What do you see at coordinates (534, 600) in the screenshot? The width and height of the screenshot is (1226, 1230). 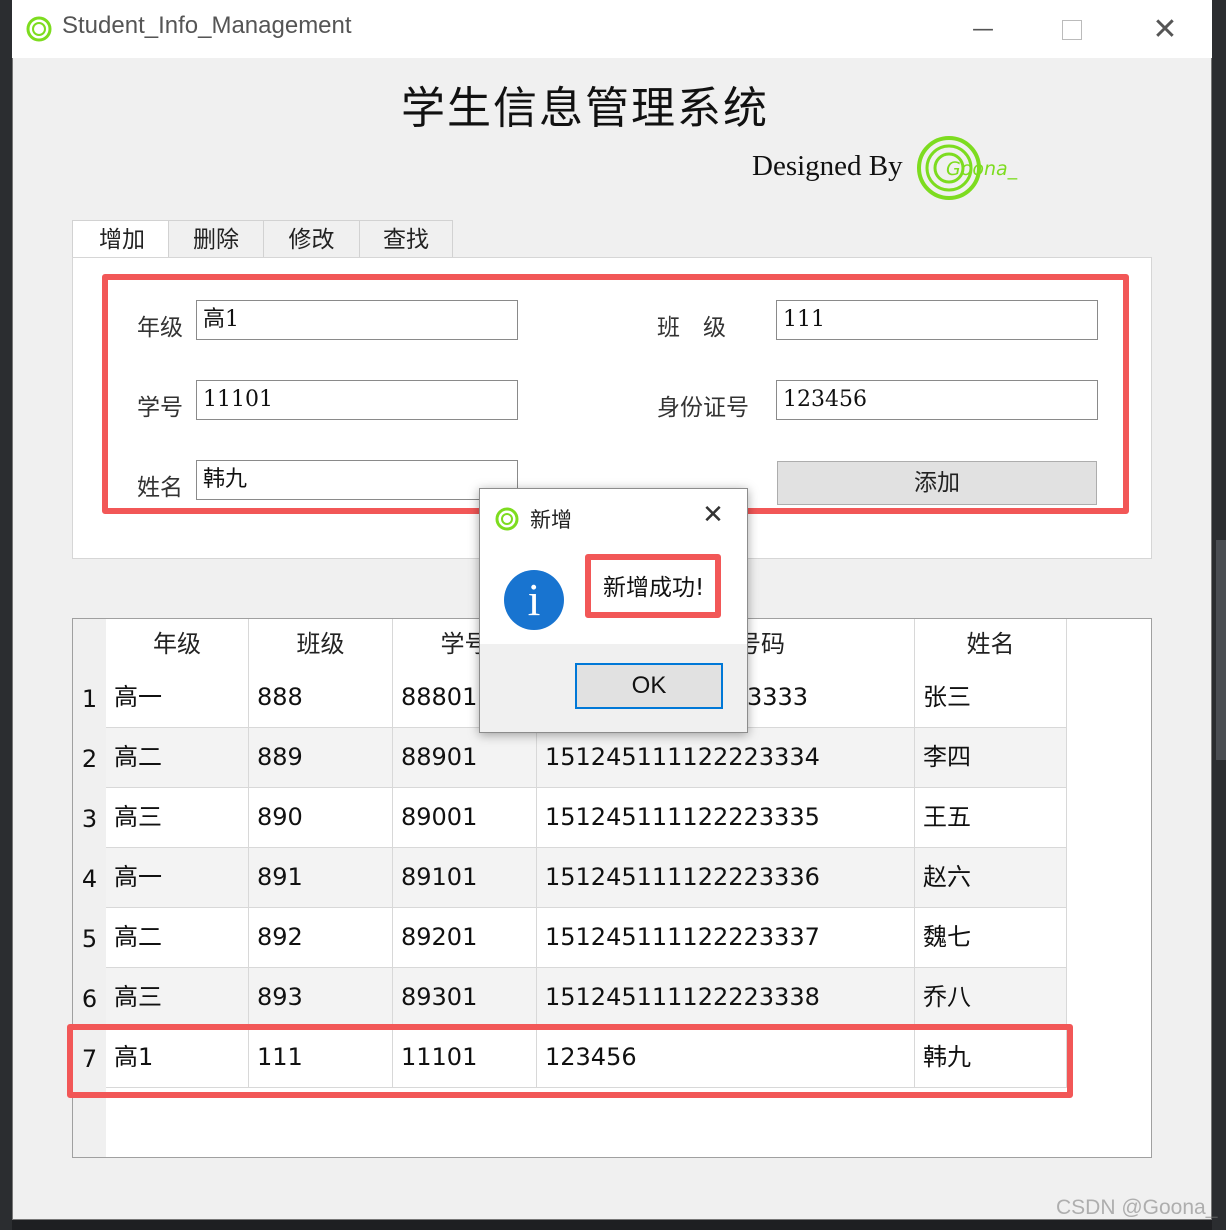 I see `info-icon: i` at bounding box center [534, 600].